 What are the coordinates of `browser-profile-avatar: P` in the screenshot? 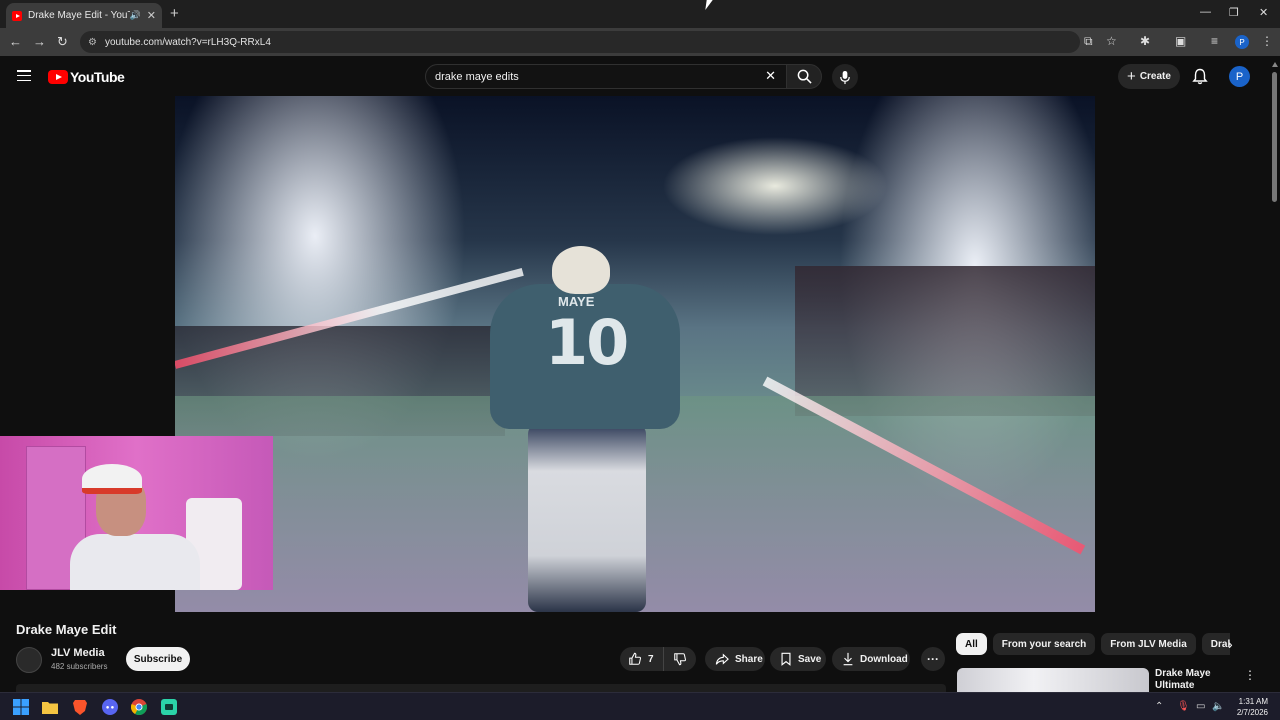 It's located at (1242, 42).